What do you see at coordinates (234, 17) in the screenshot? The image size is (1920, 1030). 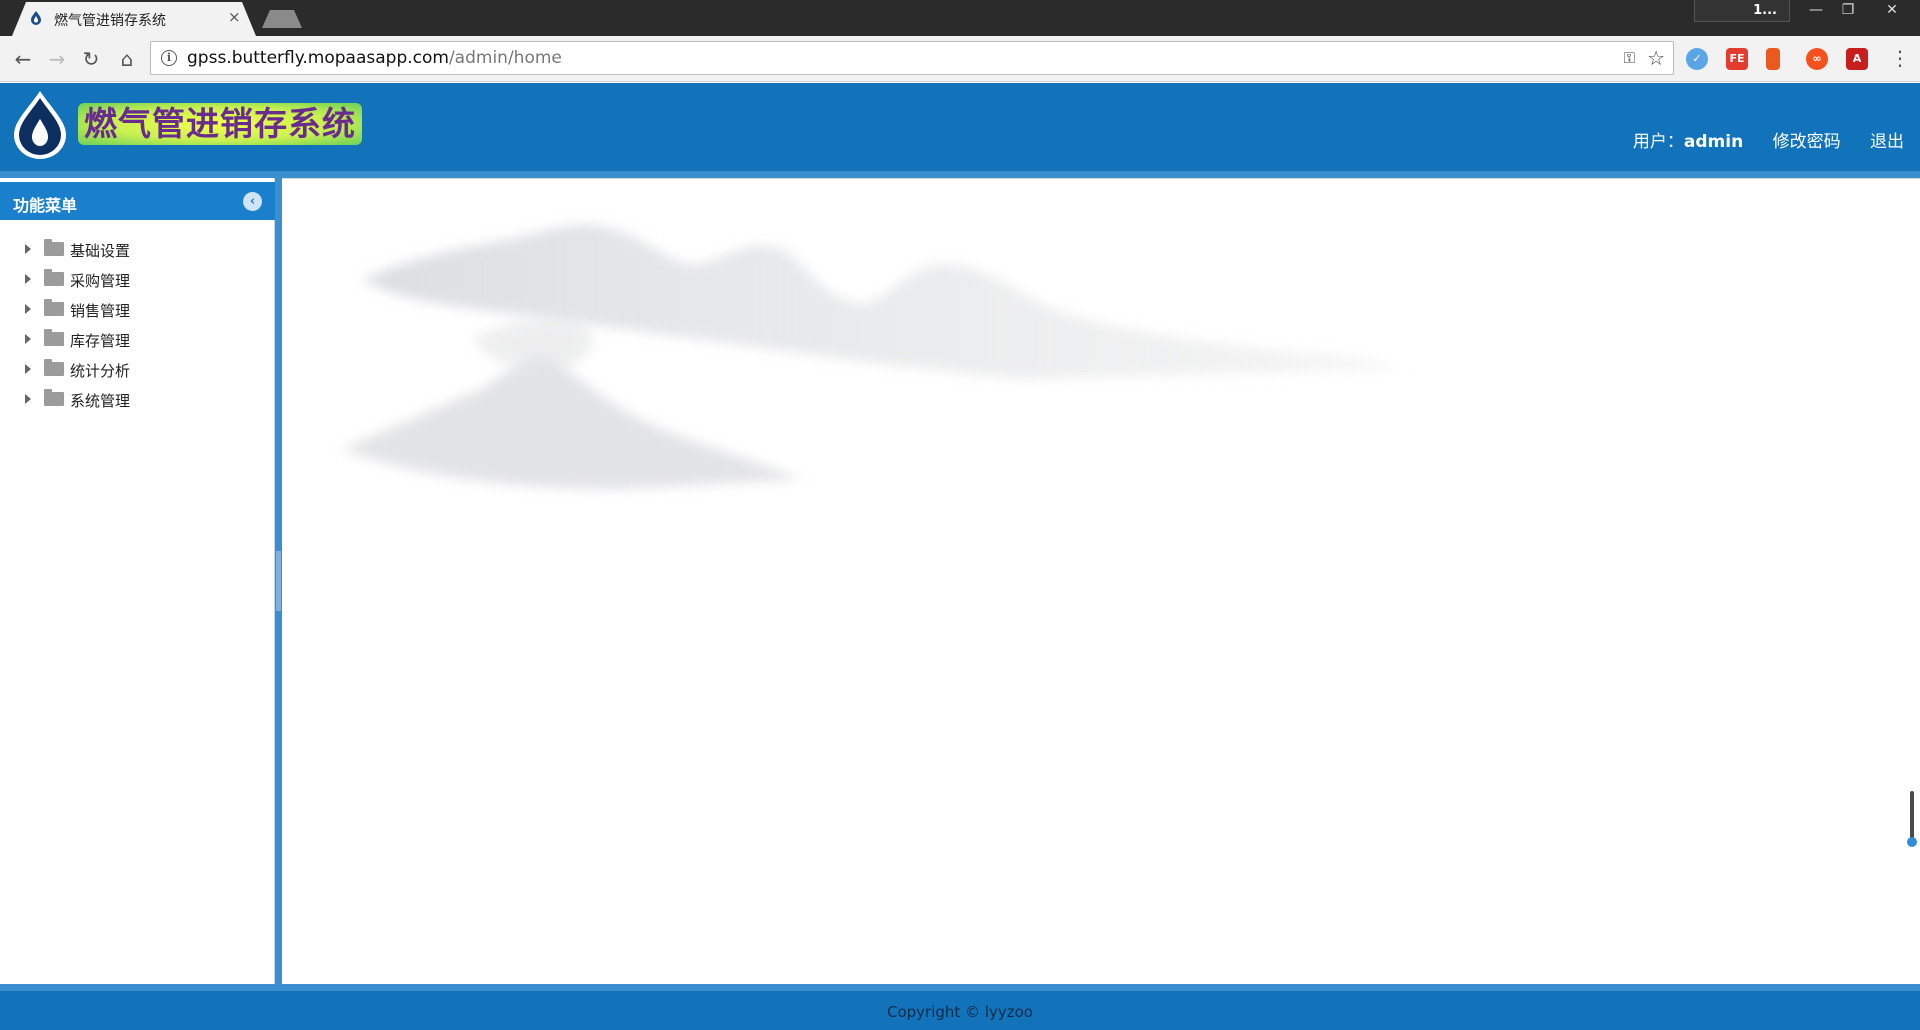 I see `tab-close-icon: ×` at bounding box center [234, 17].